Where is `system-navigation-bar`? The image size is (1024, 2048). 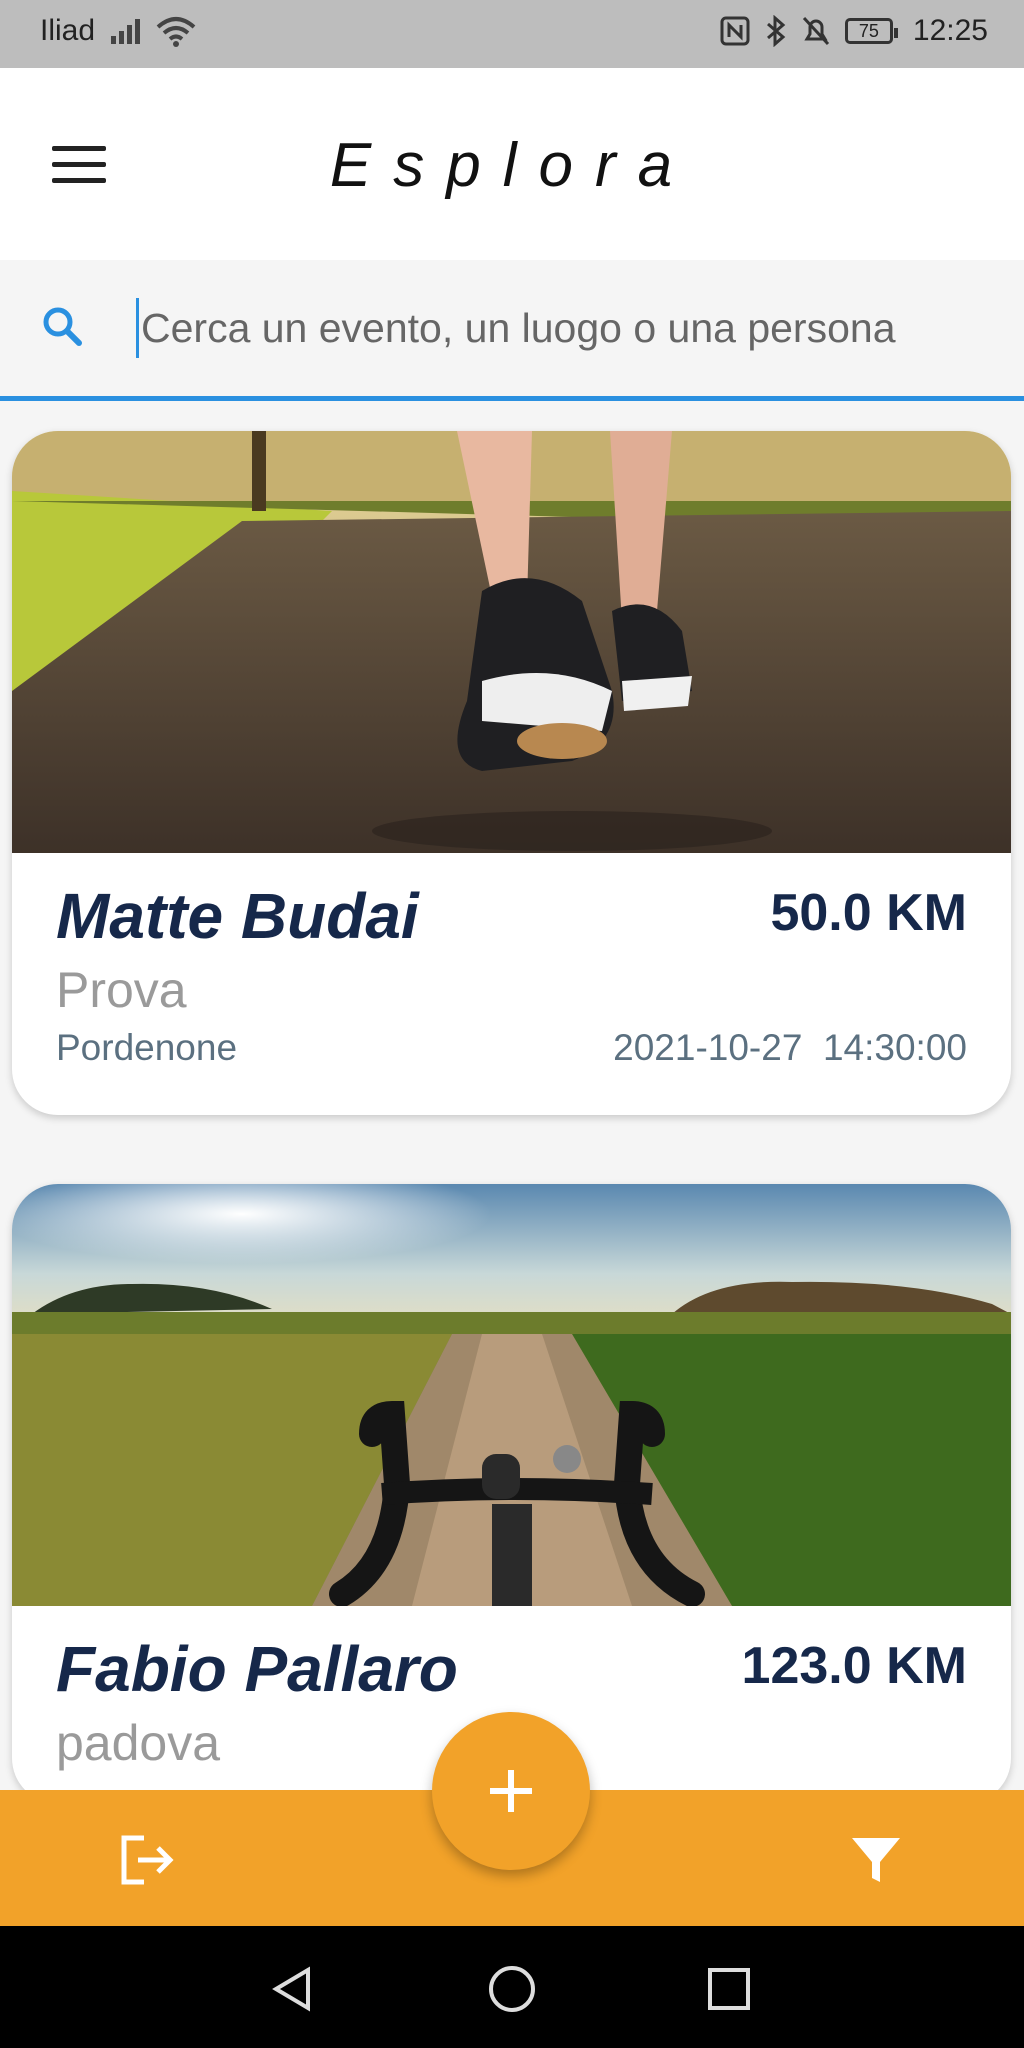
system-navigation-bar is located at coordinates (512, 1987).